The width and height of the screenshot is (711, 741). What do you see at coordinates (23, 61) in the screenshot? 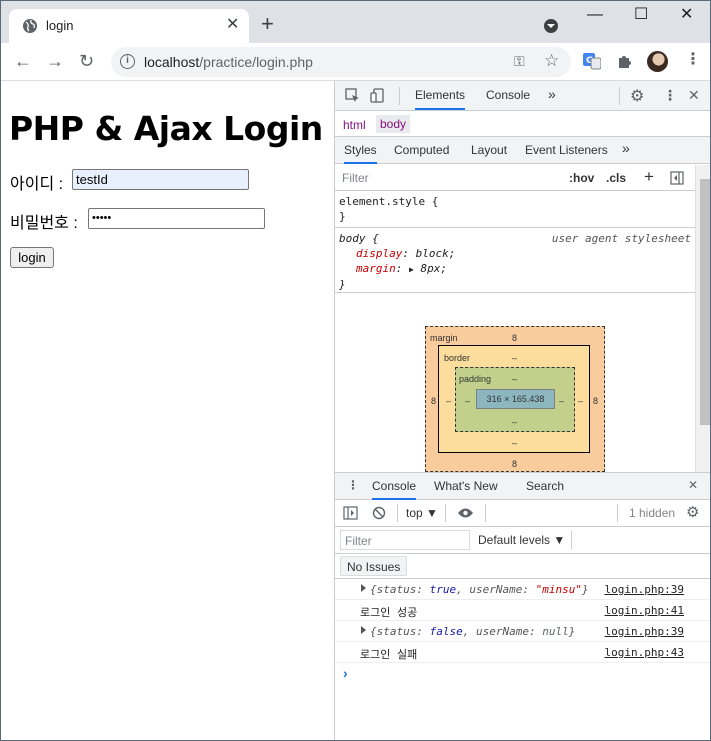
I see `back-button: ←` at bounding box center [23, 61].